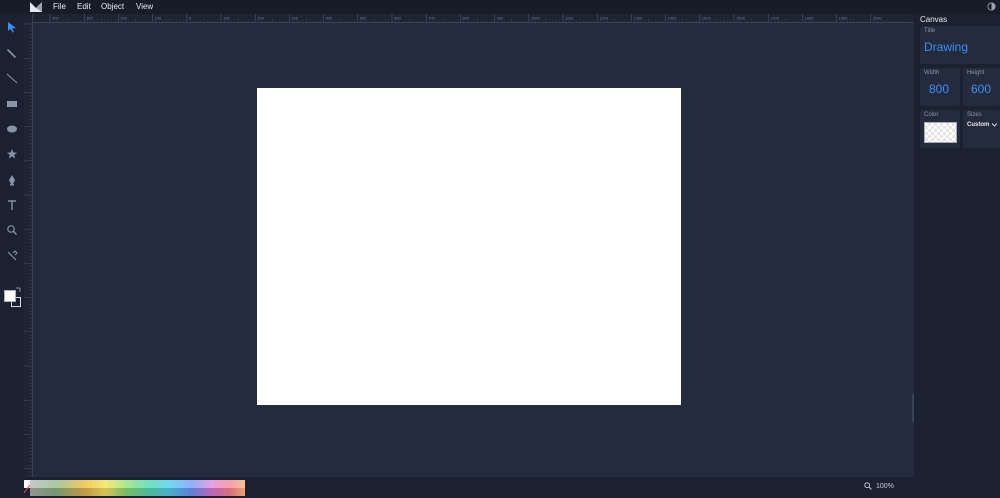 Image resolution: width=1000 pixels, height=498 pixels. I want to click on ruler-tick-label: 1500, so click(707, 18).